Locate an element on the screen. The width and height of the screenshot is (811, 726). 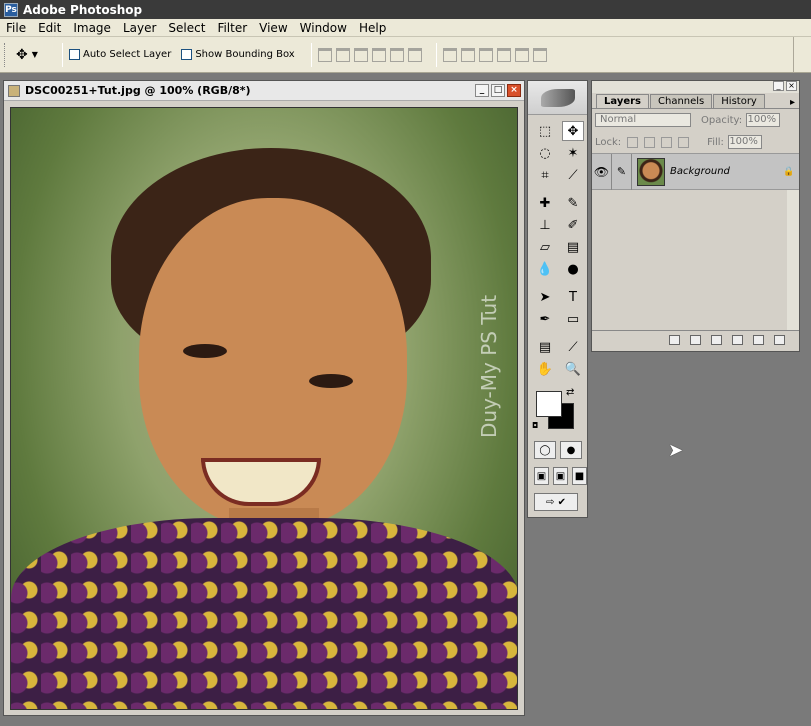
full-screen-mode-icon: ■ is located at coordinates (579, 476).